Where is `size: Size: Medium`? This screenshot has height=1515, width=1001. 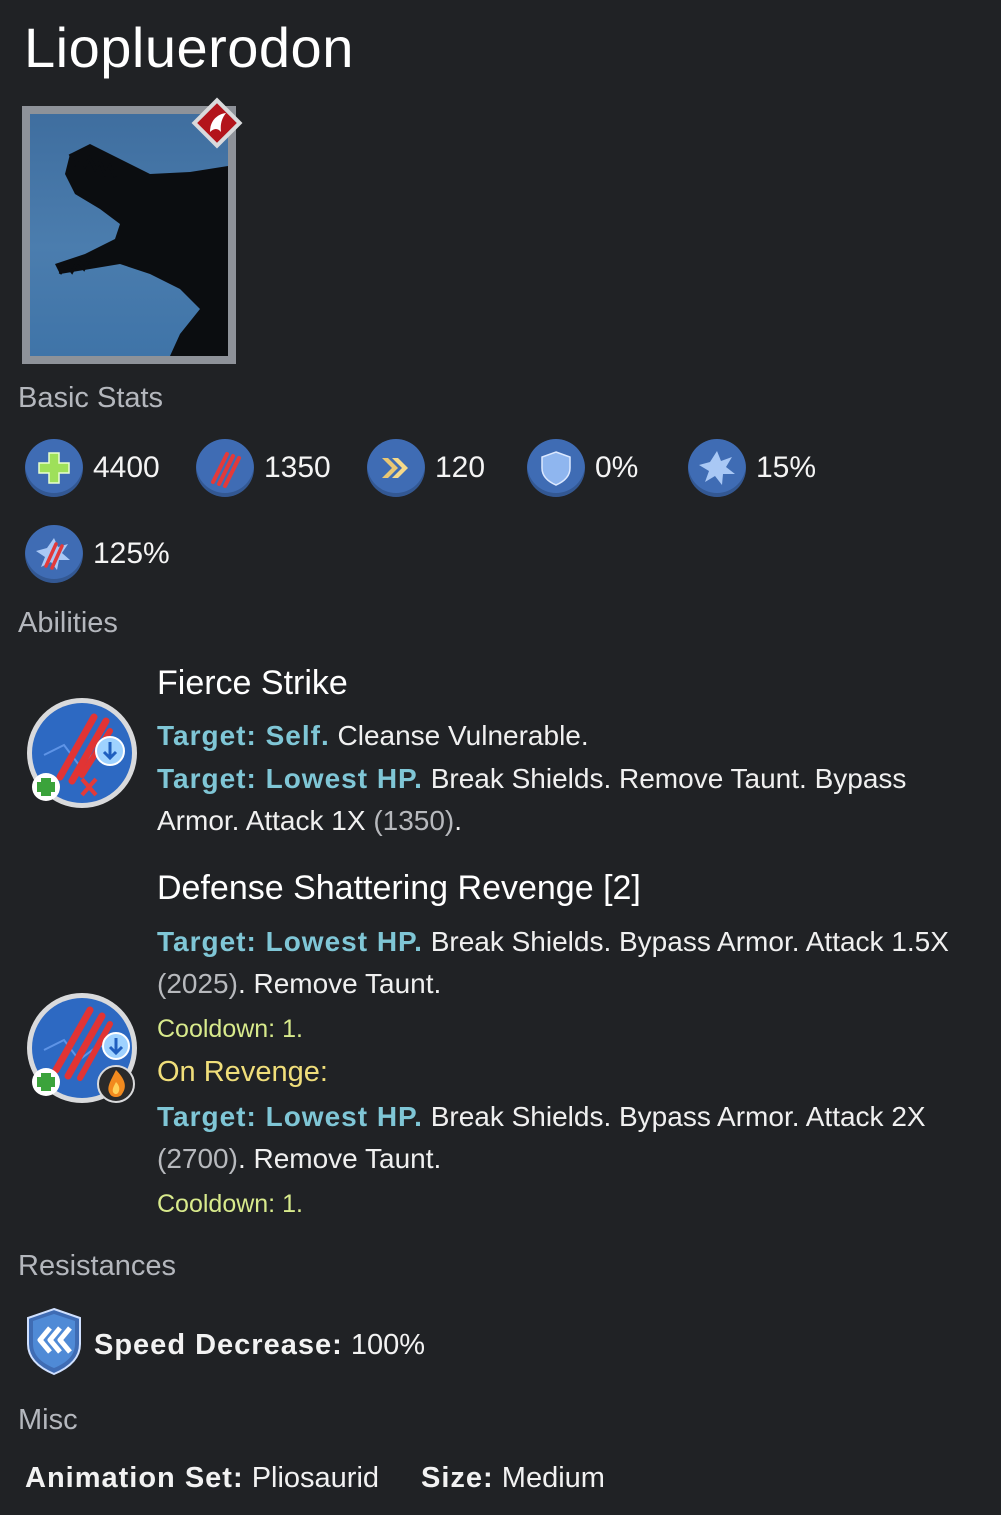 size: Size: Medium is located at coordinates (513, 1478).